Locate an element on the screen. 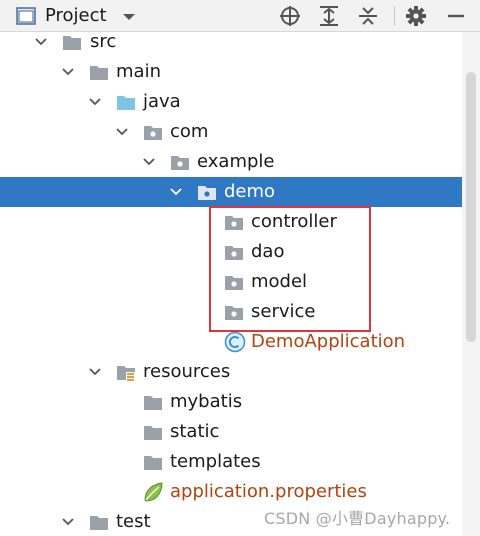  project-window-icon is located at coordinates (26, 16).